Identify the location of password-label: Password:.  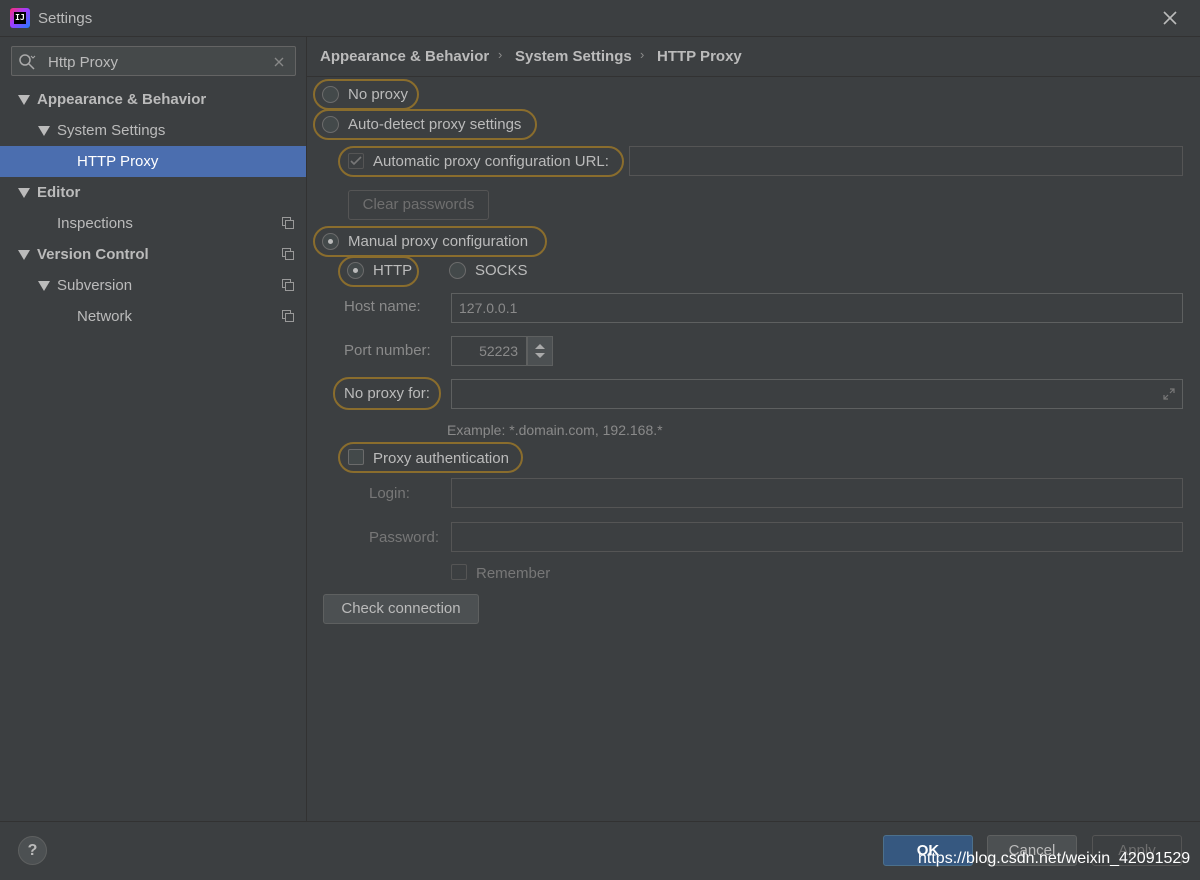
(404, 537).